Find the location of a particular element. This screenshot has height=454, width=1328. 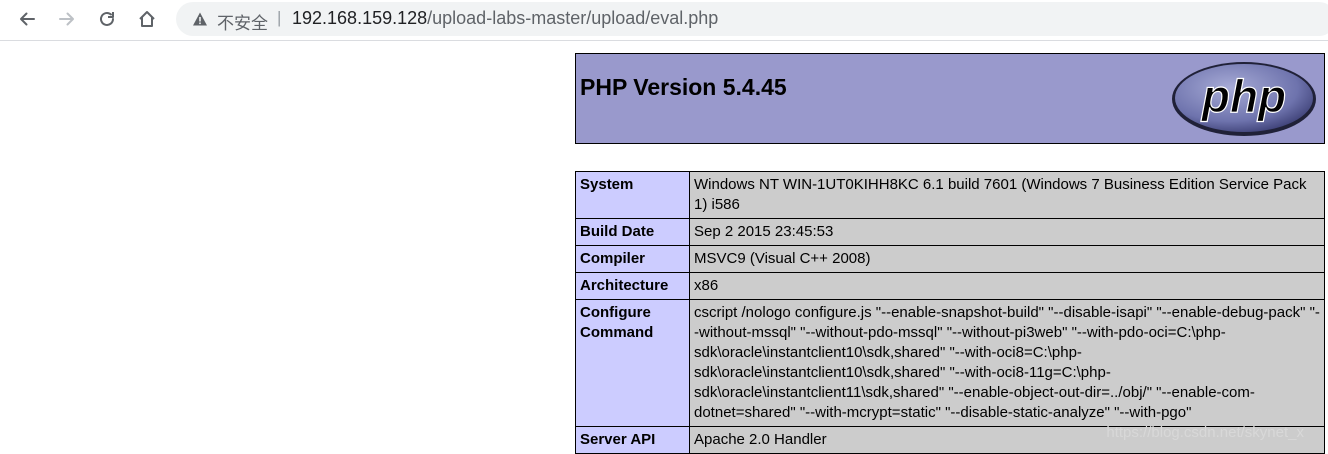

info-key: Architecture is located at coordinates (632, 286).